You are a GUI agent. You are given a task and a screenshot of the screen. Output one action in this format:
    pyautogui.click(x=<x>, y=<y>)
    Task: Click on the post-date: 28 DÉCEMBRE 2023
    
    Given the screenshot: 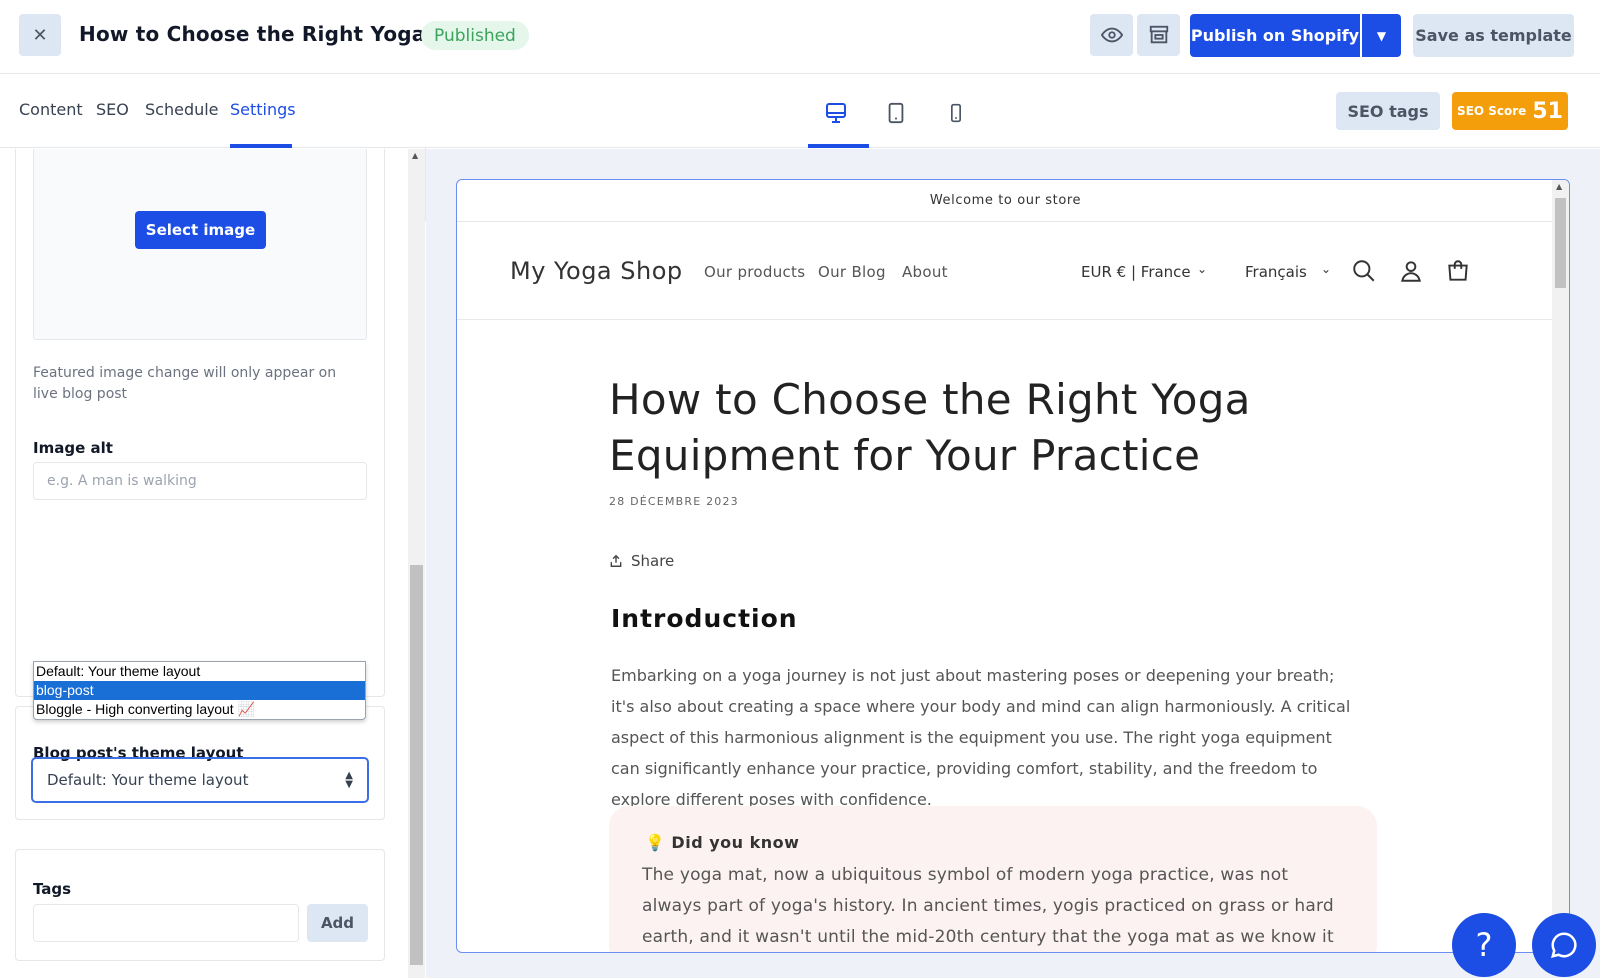 What is the action you would take?
    pyautogui.click(x=674, y=501)
    